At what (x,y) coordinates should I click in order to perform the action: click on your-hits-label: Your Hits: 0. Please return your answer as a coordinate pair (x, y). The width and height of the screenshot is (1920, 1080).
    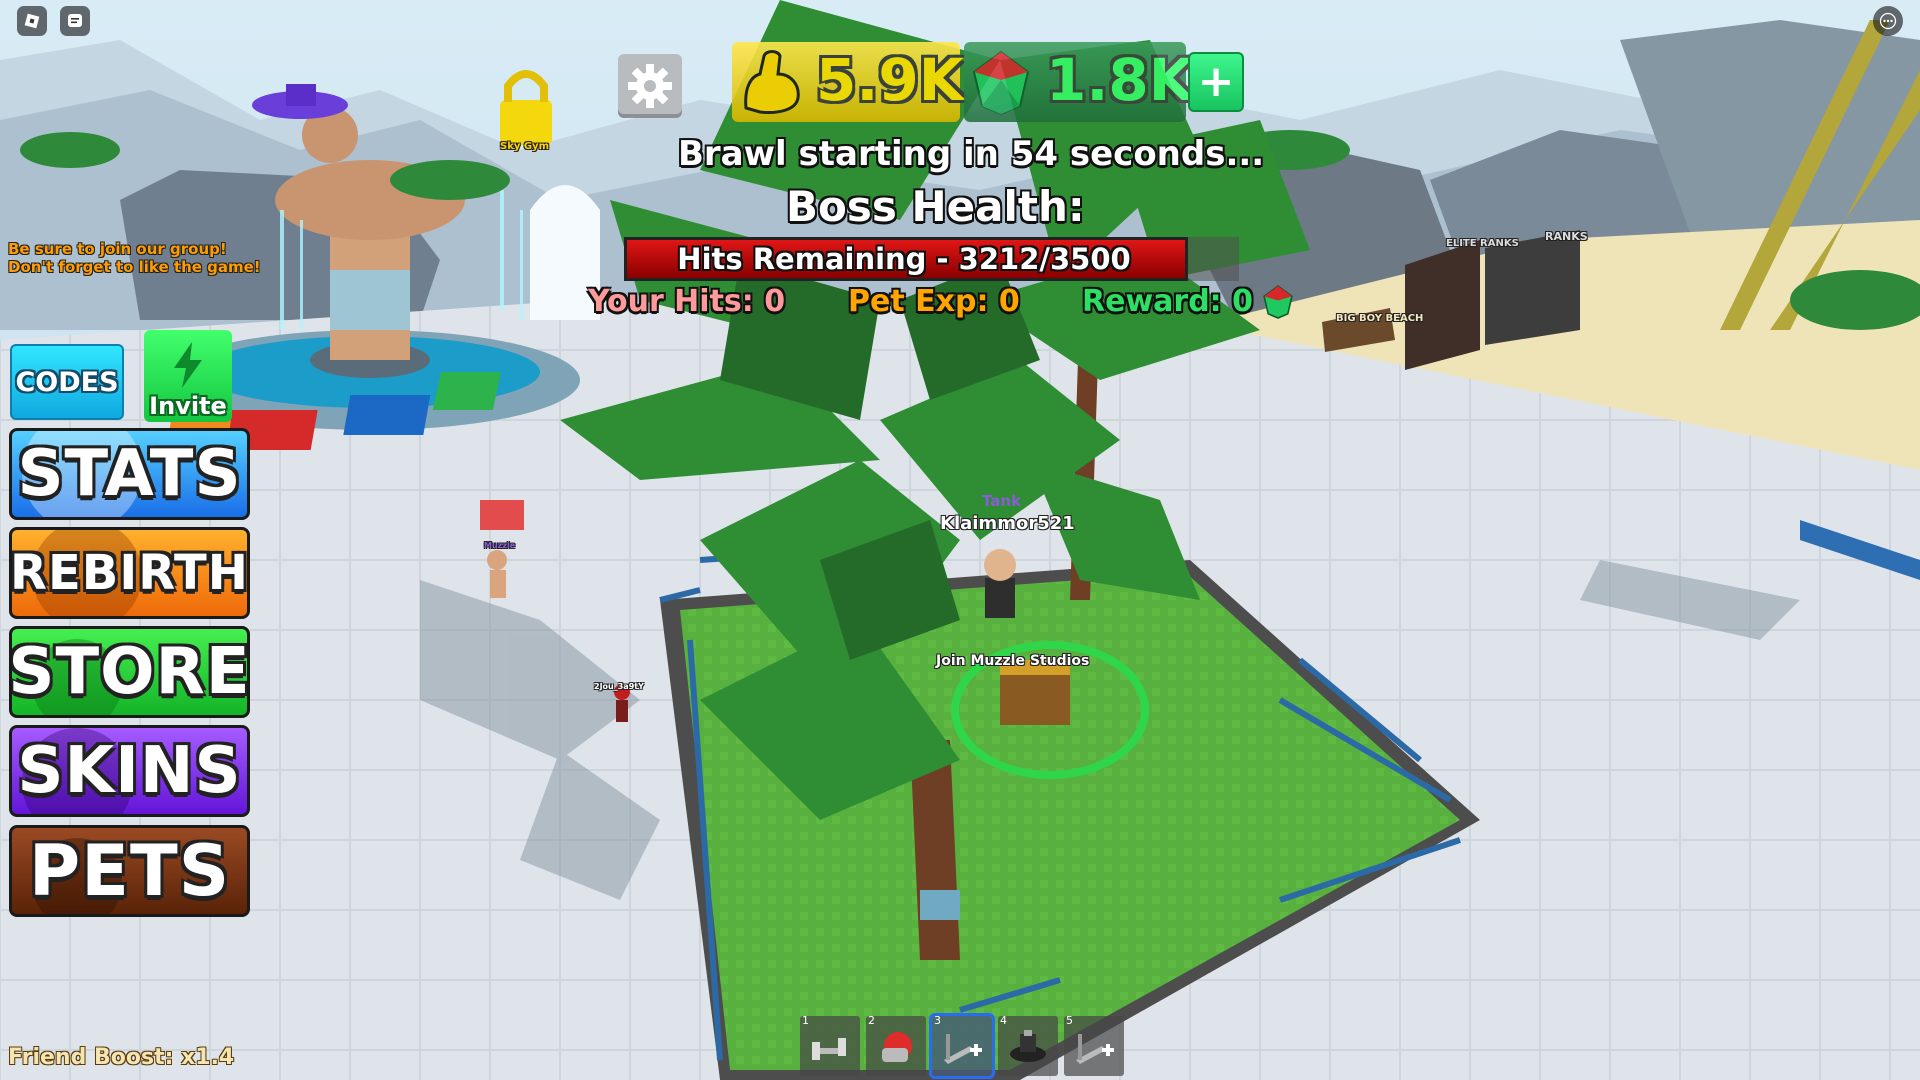
    Looking at the image, I should click on (687, 301).